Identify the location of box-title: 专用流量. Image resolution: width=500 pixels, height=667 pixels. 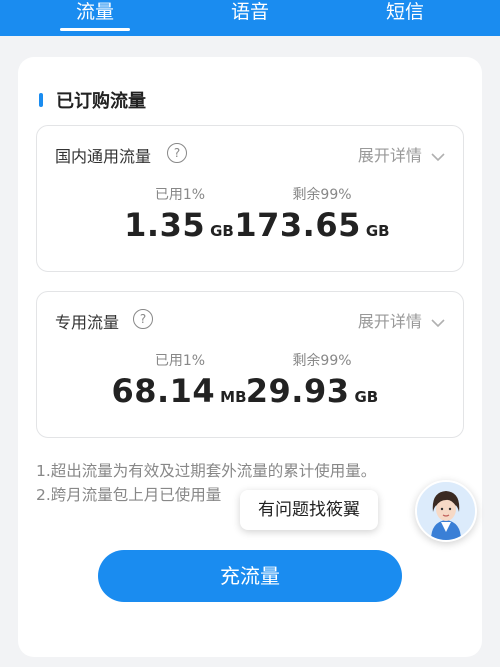
(87, 322).